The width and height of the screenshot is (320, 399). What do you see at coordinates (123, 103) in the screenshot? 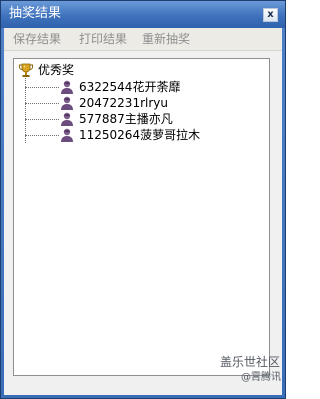
I see `tree-child-label: 20472231rlryu` at bounding box center [123, 103].